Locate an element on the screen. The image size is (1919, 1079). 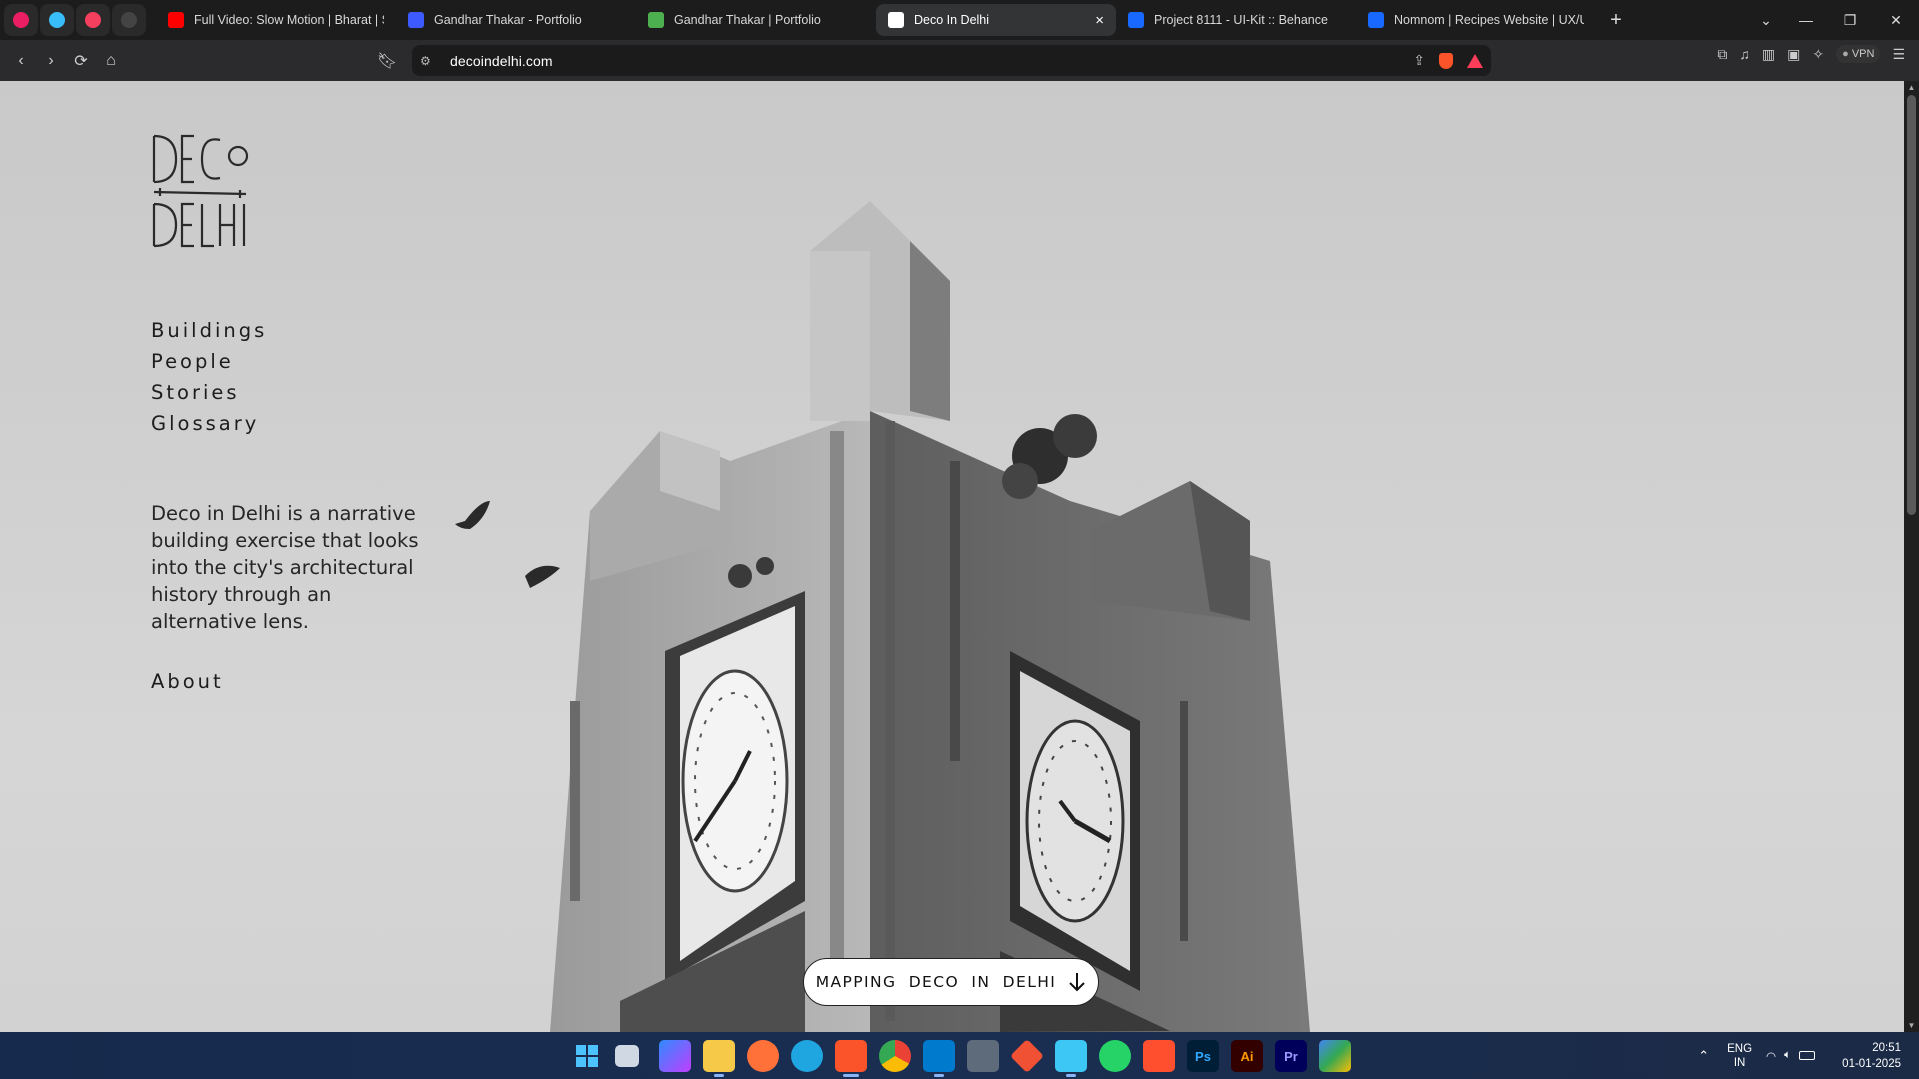
minimize-button: — is located at coordinates (1806, 20).